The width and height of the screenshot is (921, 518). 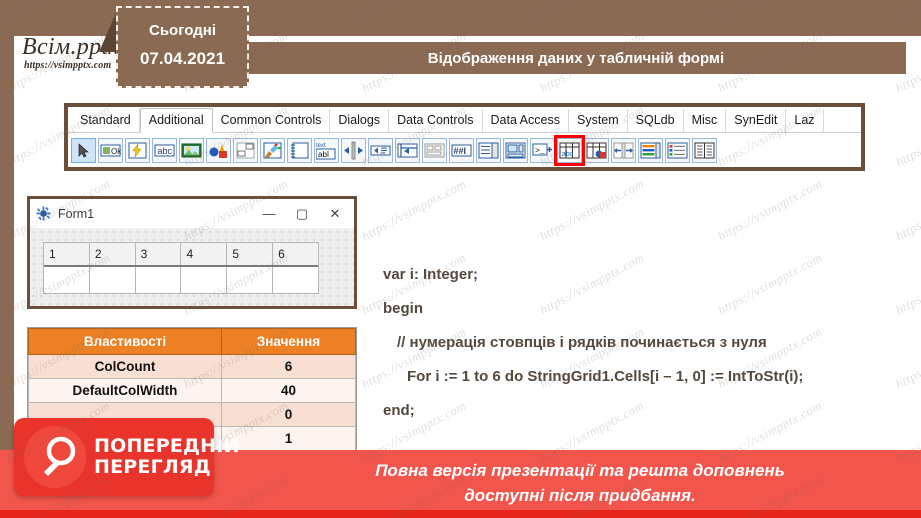 I want to click on palette-tab-standard: Standard, so click(x=106, y=120).